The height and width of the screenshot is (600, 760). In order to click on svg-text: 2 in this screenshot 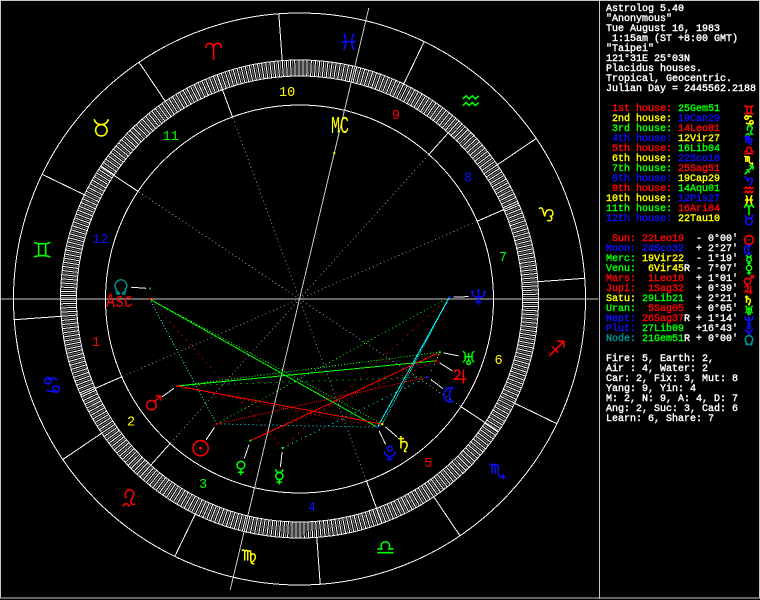, I will do `click(131, 423)`.